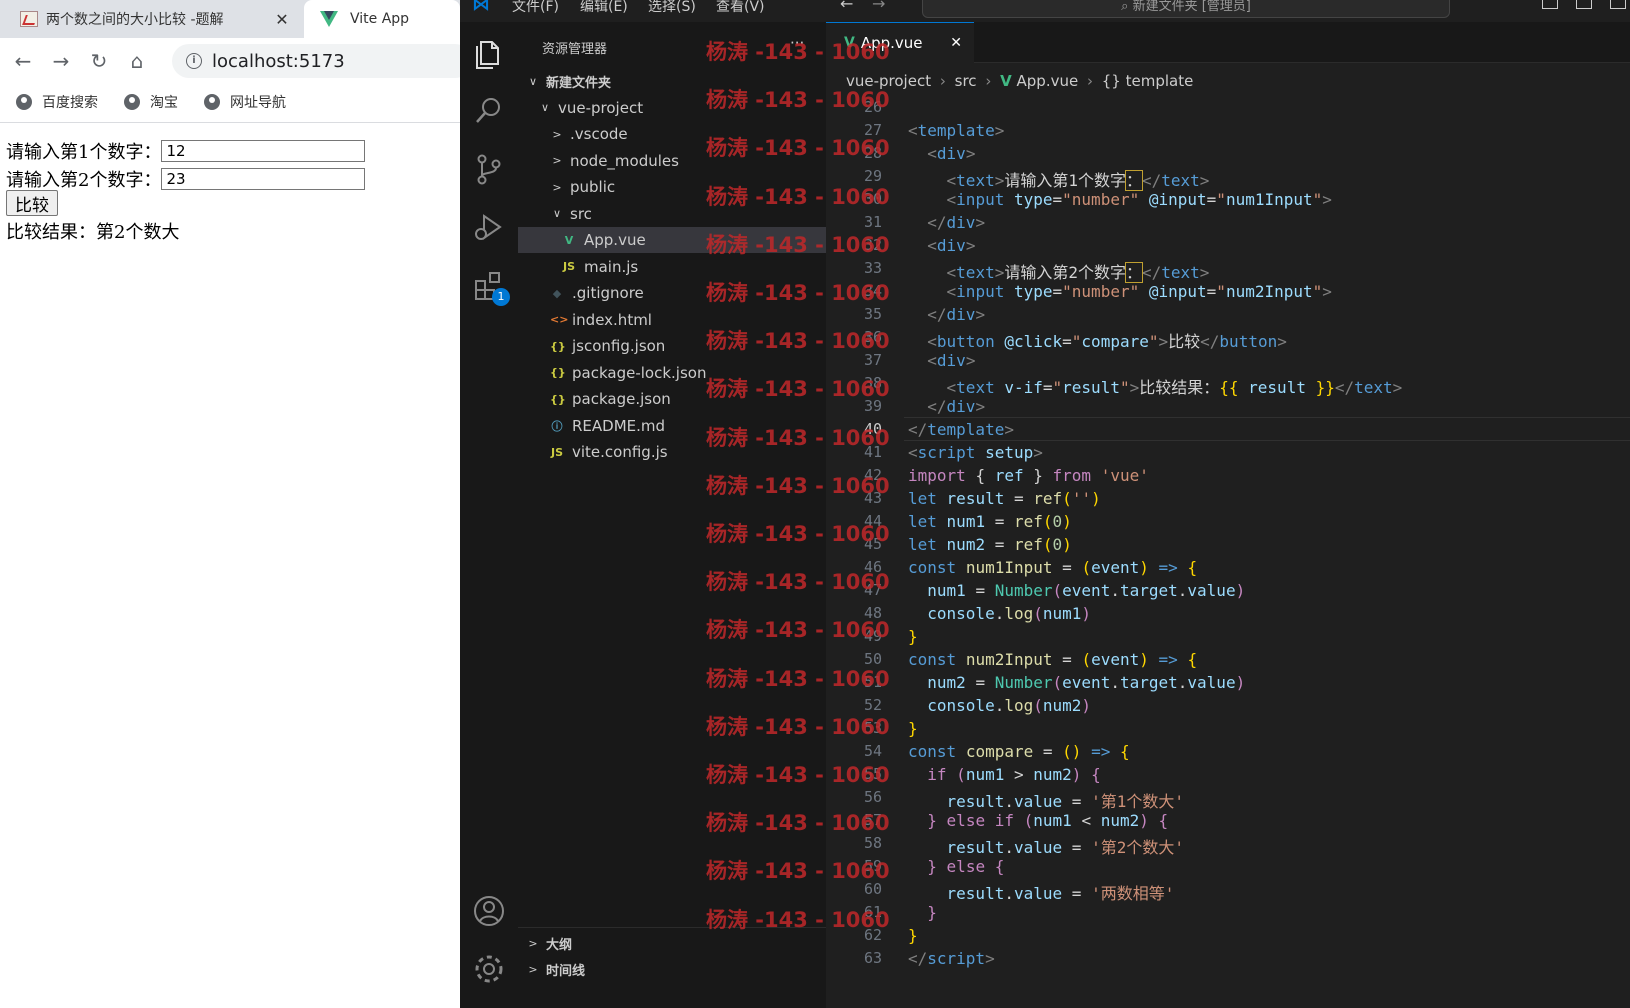 This screenshot has width=1630, height=1008. What do you see at coordinates (489, 515) in the screenshot?
I see `activity-bar: 1` at bounding box center [489, 515].